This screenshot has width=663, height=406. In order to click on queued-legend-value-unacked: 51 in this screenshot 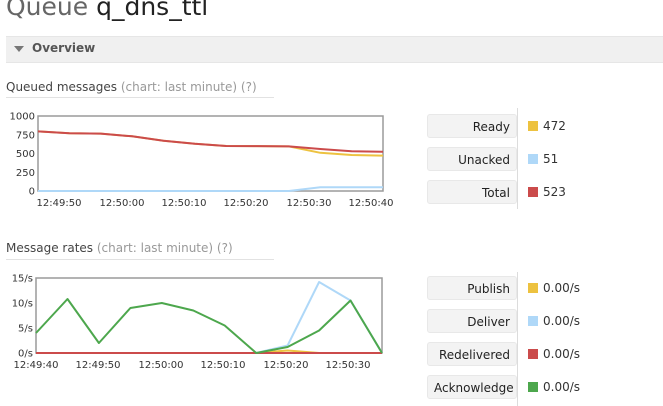, I will do `click(551, 159)`.